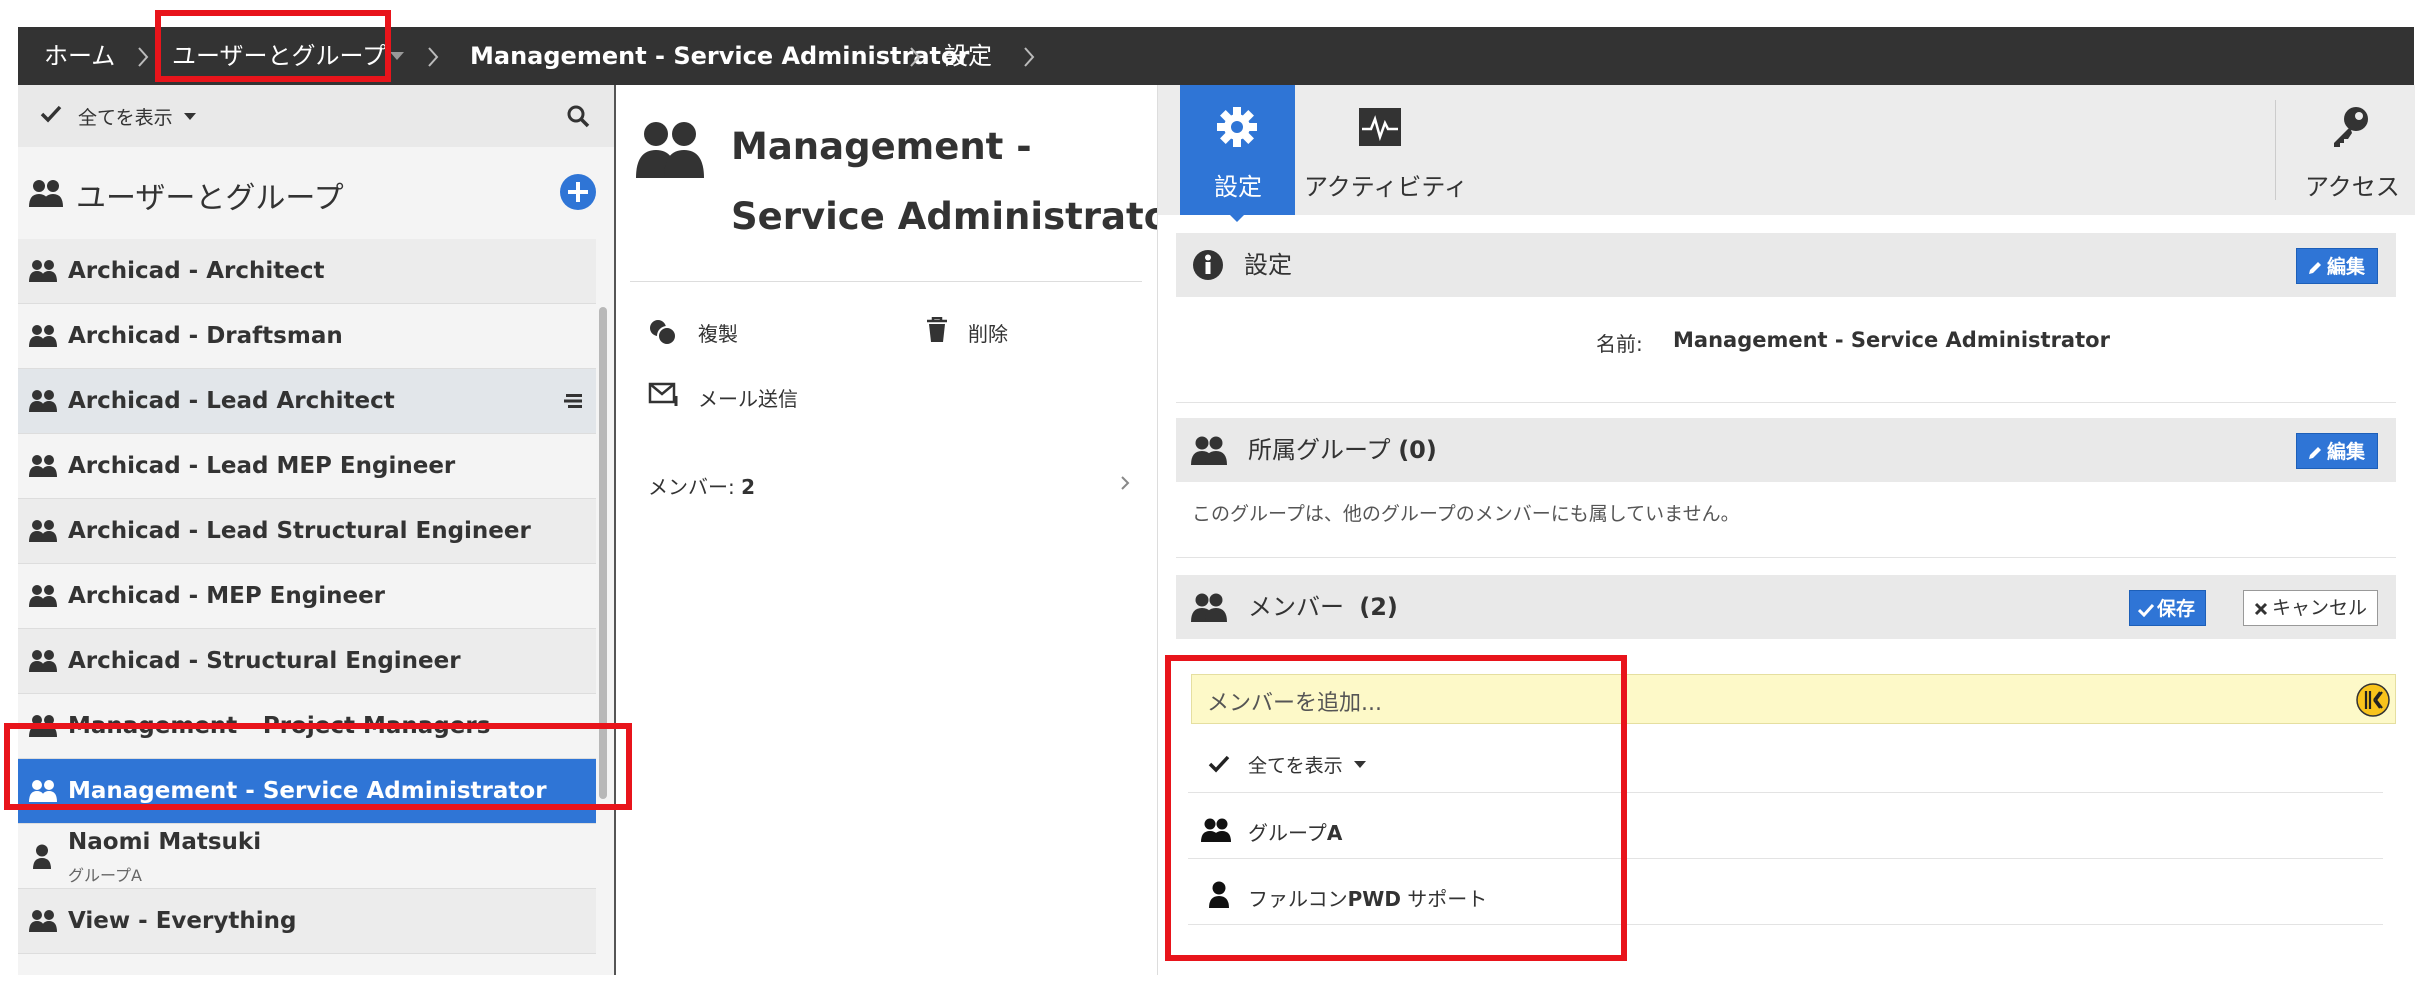 This screenshot has height=992, width=2430. I want to click on trash-icon, so click(937, 330).